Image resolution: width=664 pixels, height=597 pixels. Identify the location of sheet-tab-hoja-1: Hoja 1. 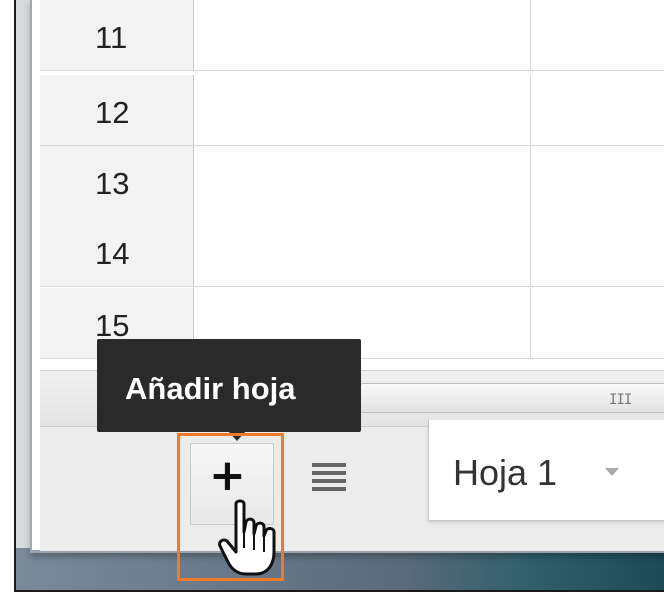
(546, 470).